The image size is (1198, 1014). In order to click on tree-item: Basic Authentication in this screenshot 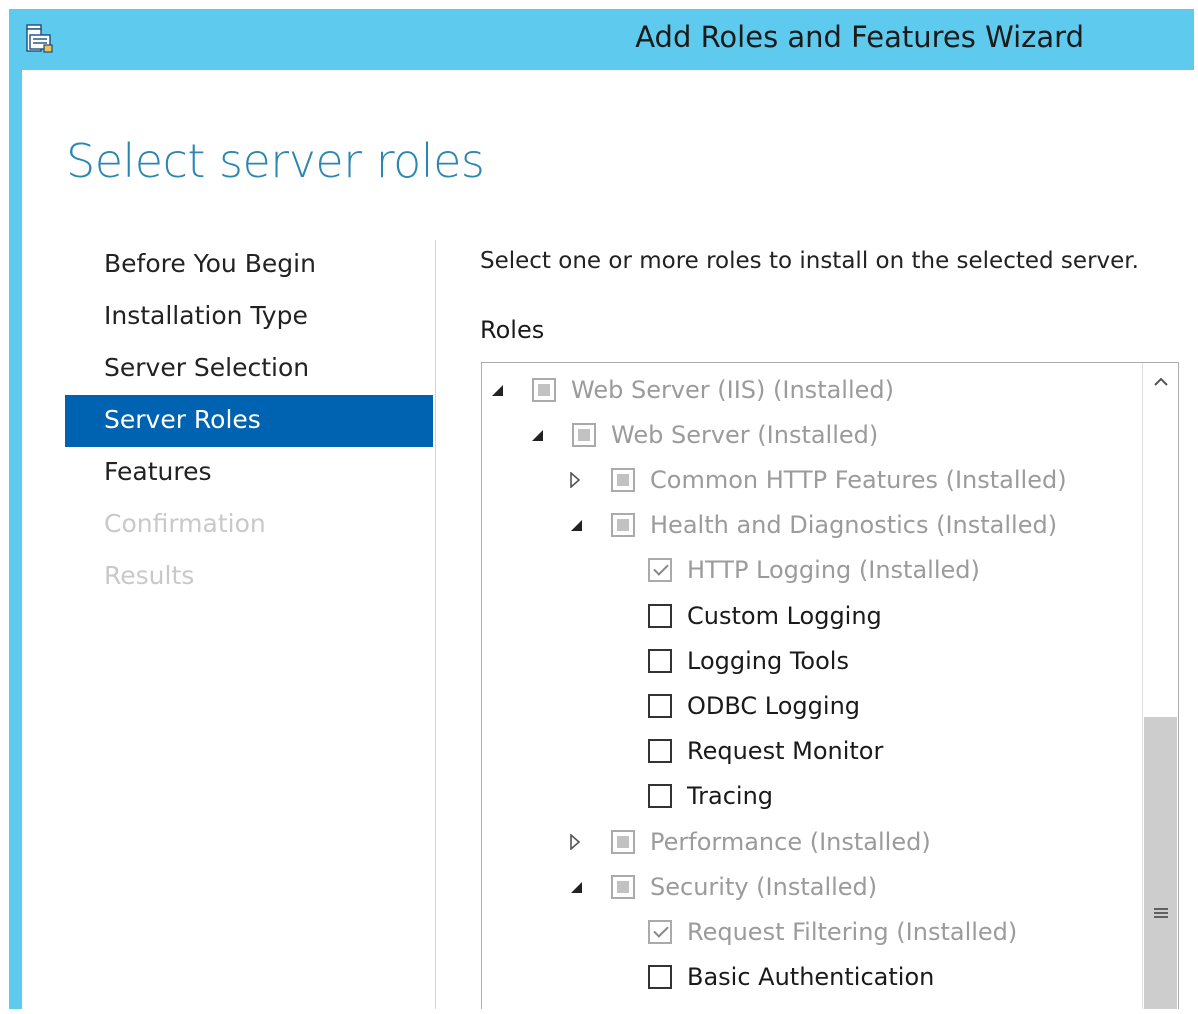, I will do `click(791, 977)`.